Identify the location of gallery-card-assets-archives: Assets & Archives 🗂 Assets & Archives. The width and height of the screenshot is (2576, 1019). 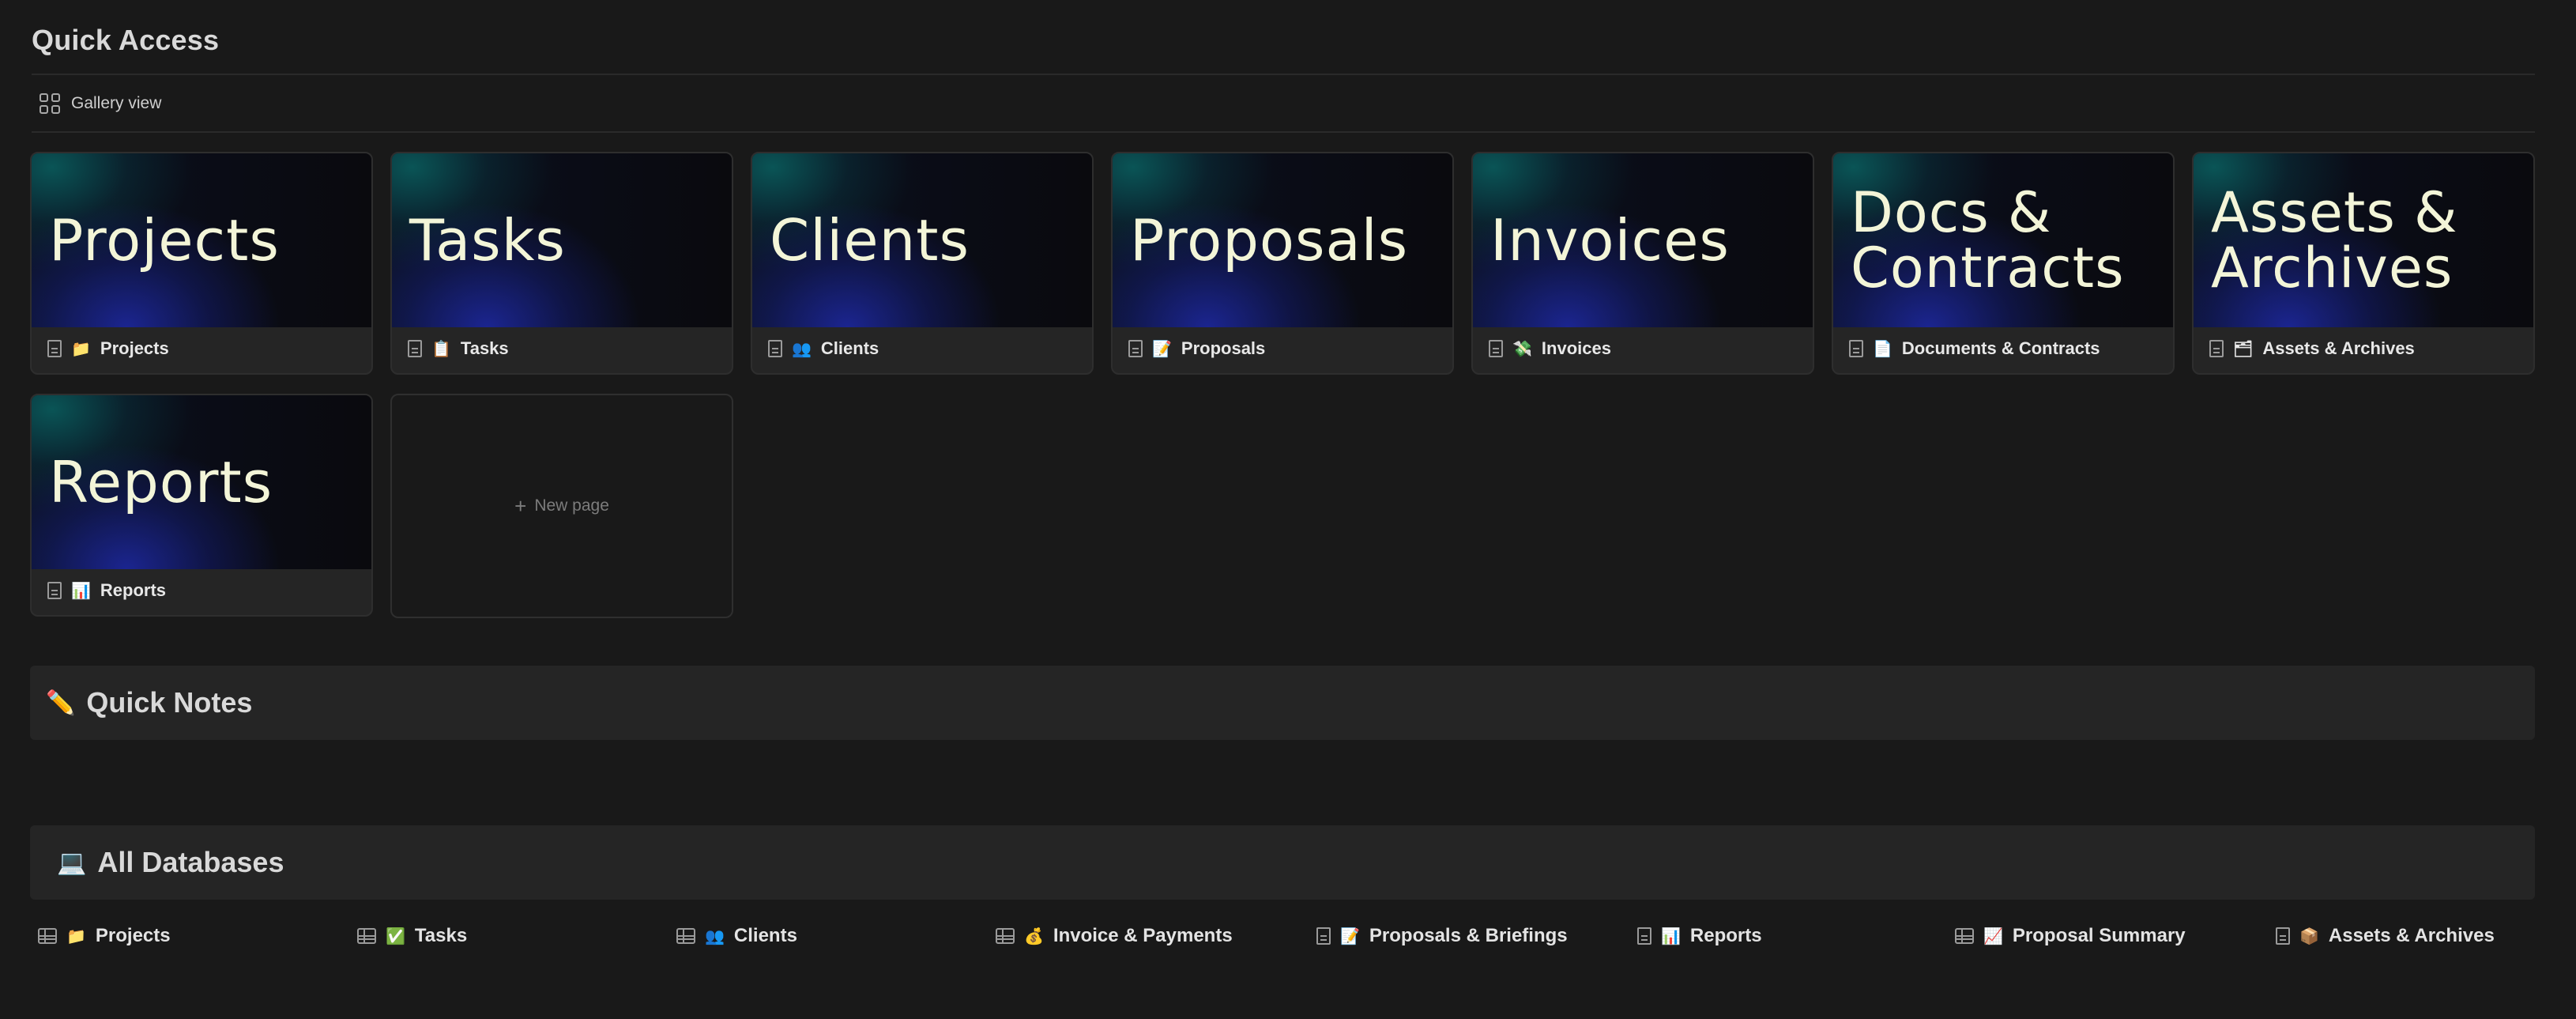
(2363, 263).